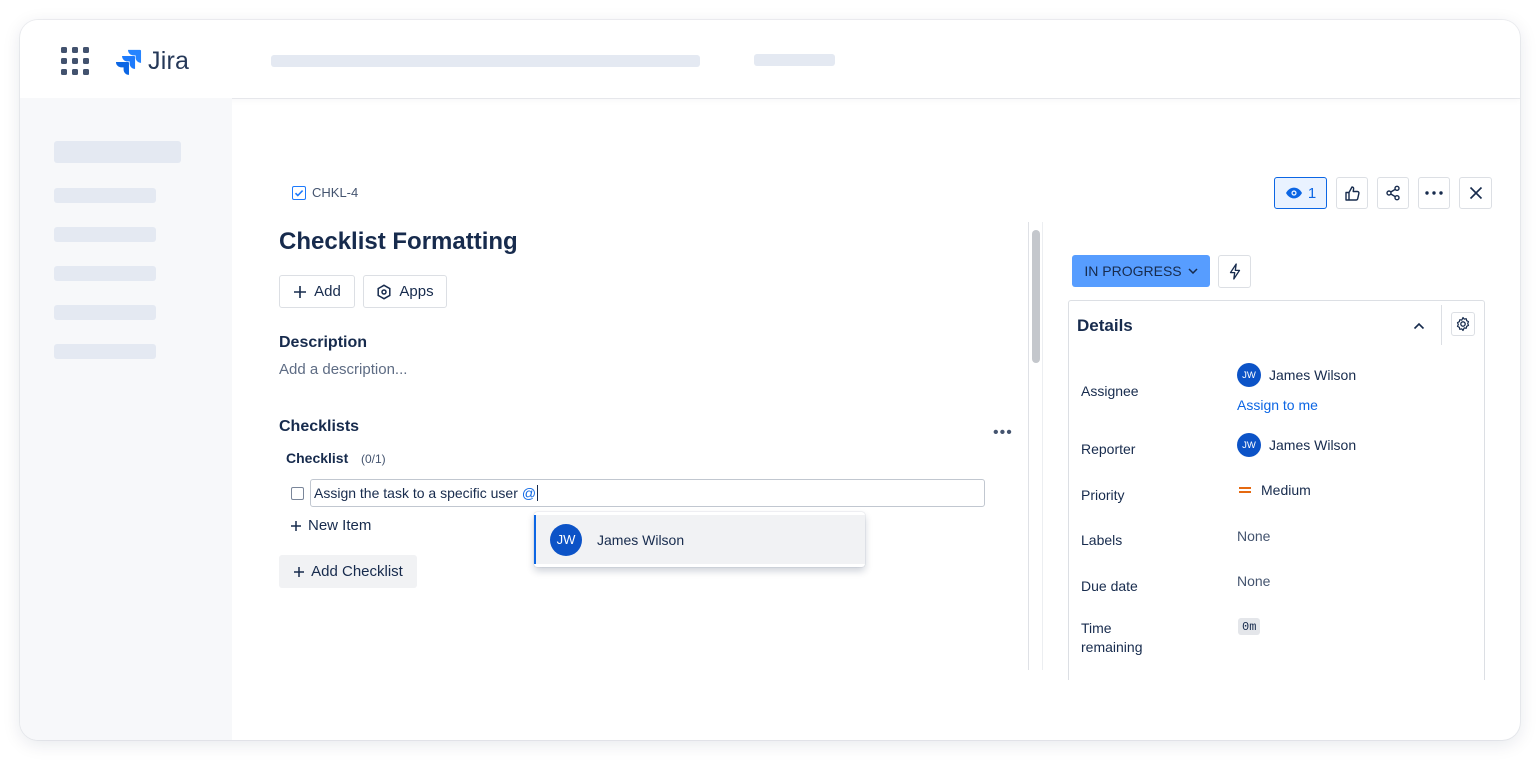 This screenshot has height=760, width=1540. What do you see at coordinates (538, 493) in the screenshot?
I see `text-caret` at bounding box center [538, 493].